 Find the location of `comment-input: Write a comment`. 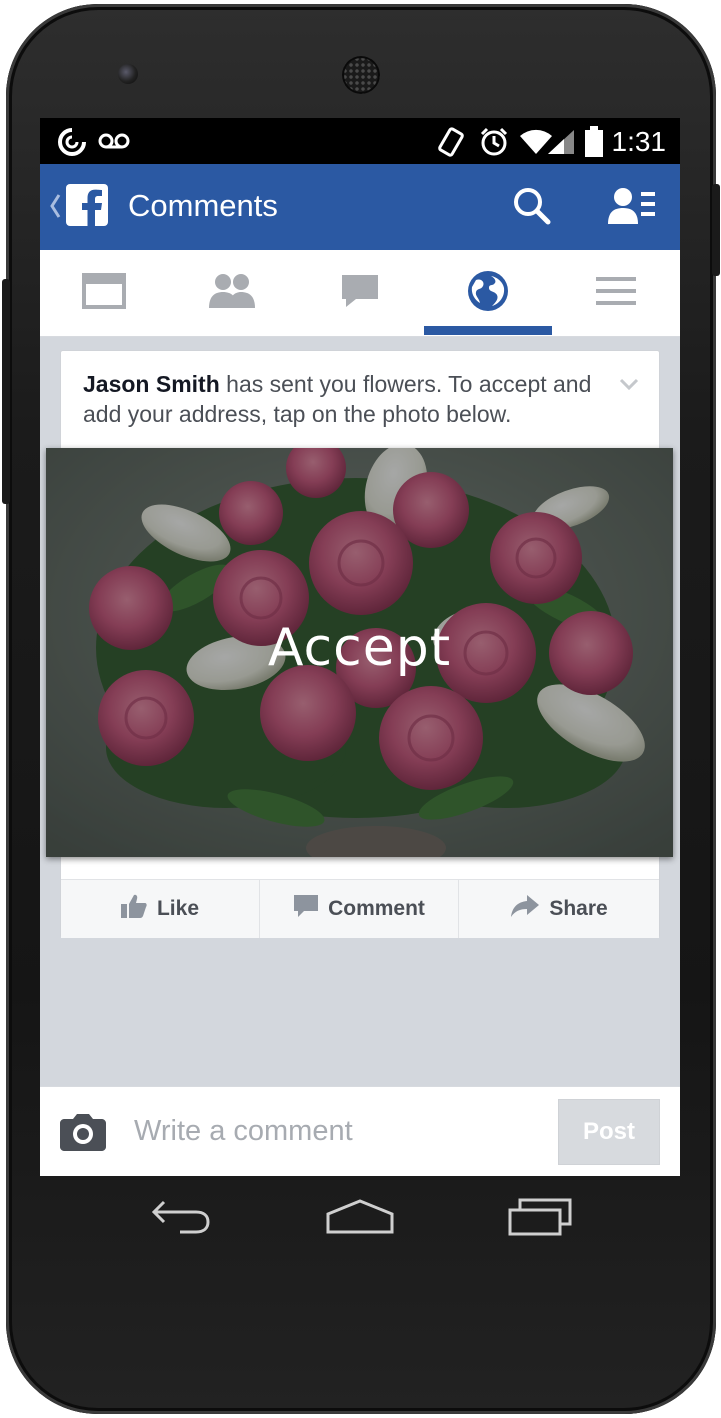

comment-input: Write a comment is located at coordinates (243, 1131).